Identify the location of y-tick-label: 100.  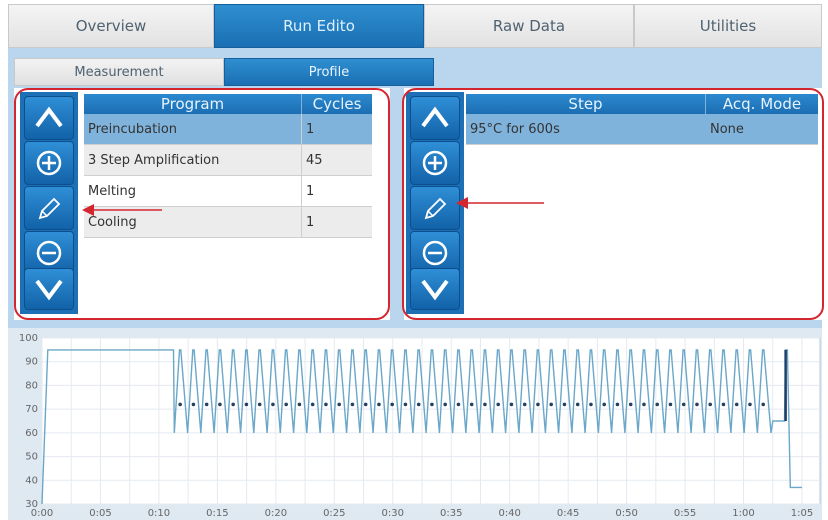
(28, 338).